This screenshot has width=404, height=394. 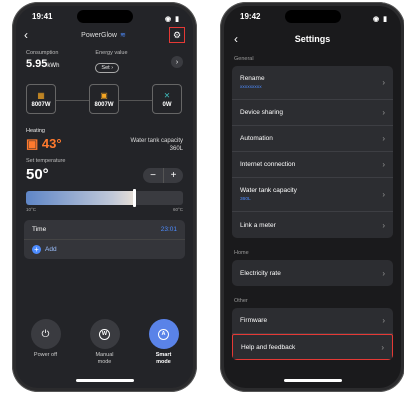 I want to click on energy-set-label: Set, so click(x=105, y=68).